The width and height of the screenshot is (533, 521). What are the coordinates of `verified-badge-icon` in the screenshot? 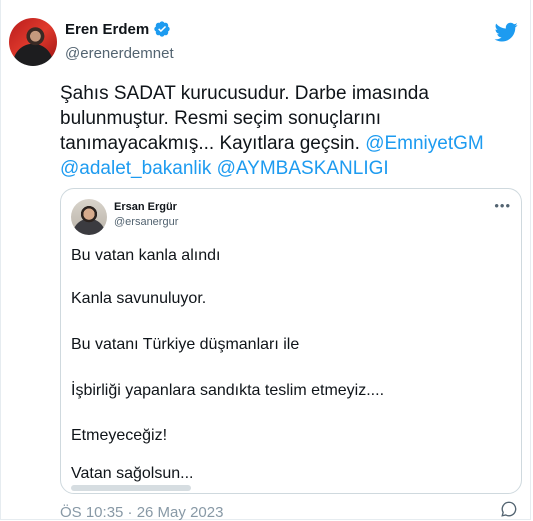 It's located at (162, 29).